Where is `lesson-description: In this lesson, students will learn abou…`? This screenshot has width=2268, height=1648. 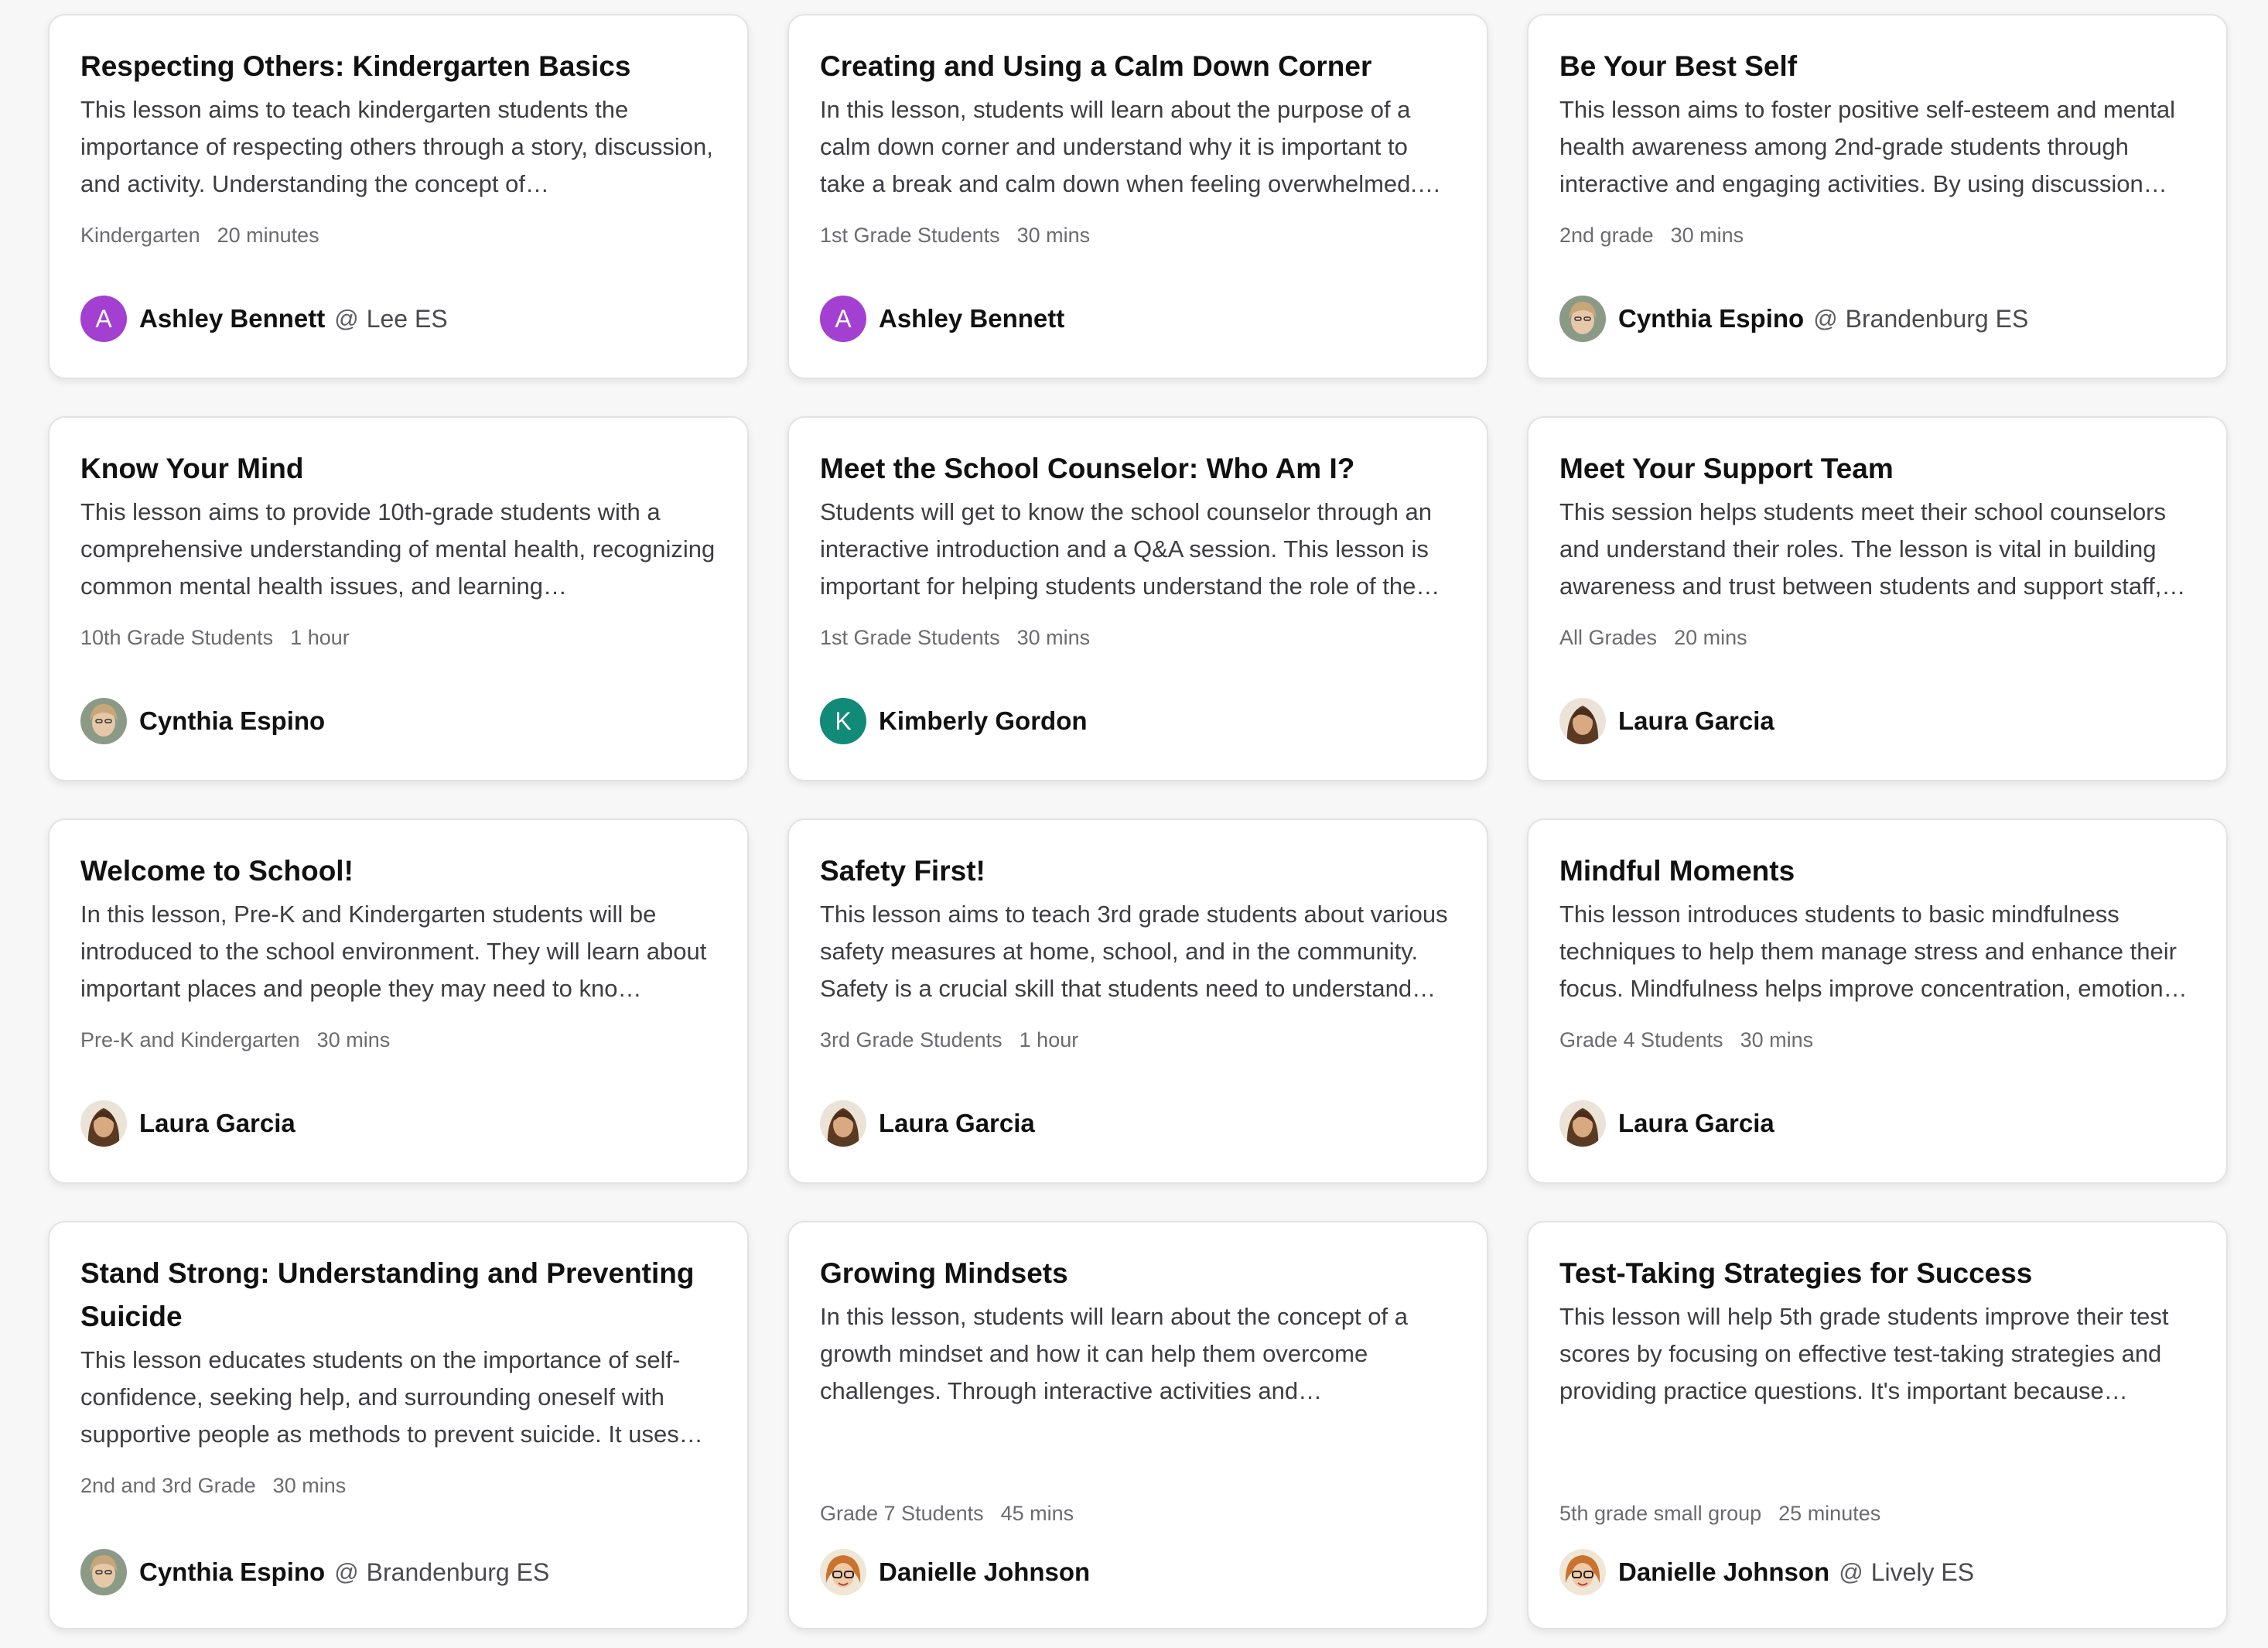
lesson-description: In this lesson, students will learn abou… is located at coordinates (1114, 1353).